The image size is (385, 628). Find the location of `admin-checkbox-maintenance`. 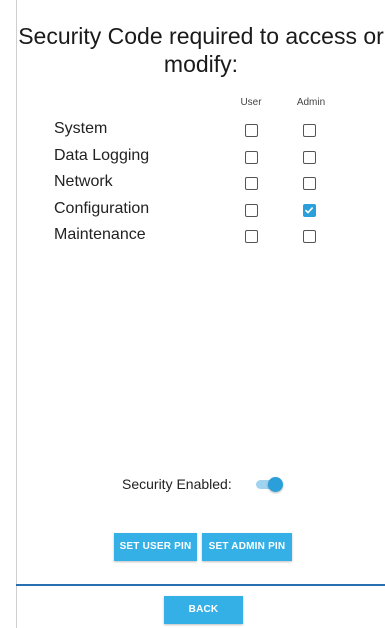

admin-checkbox-maintenance is located at coordinates (309, 236).